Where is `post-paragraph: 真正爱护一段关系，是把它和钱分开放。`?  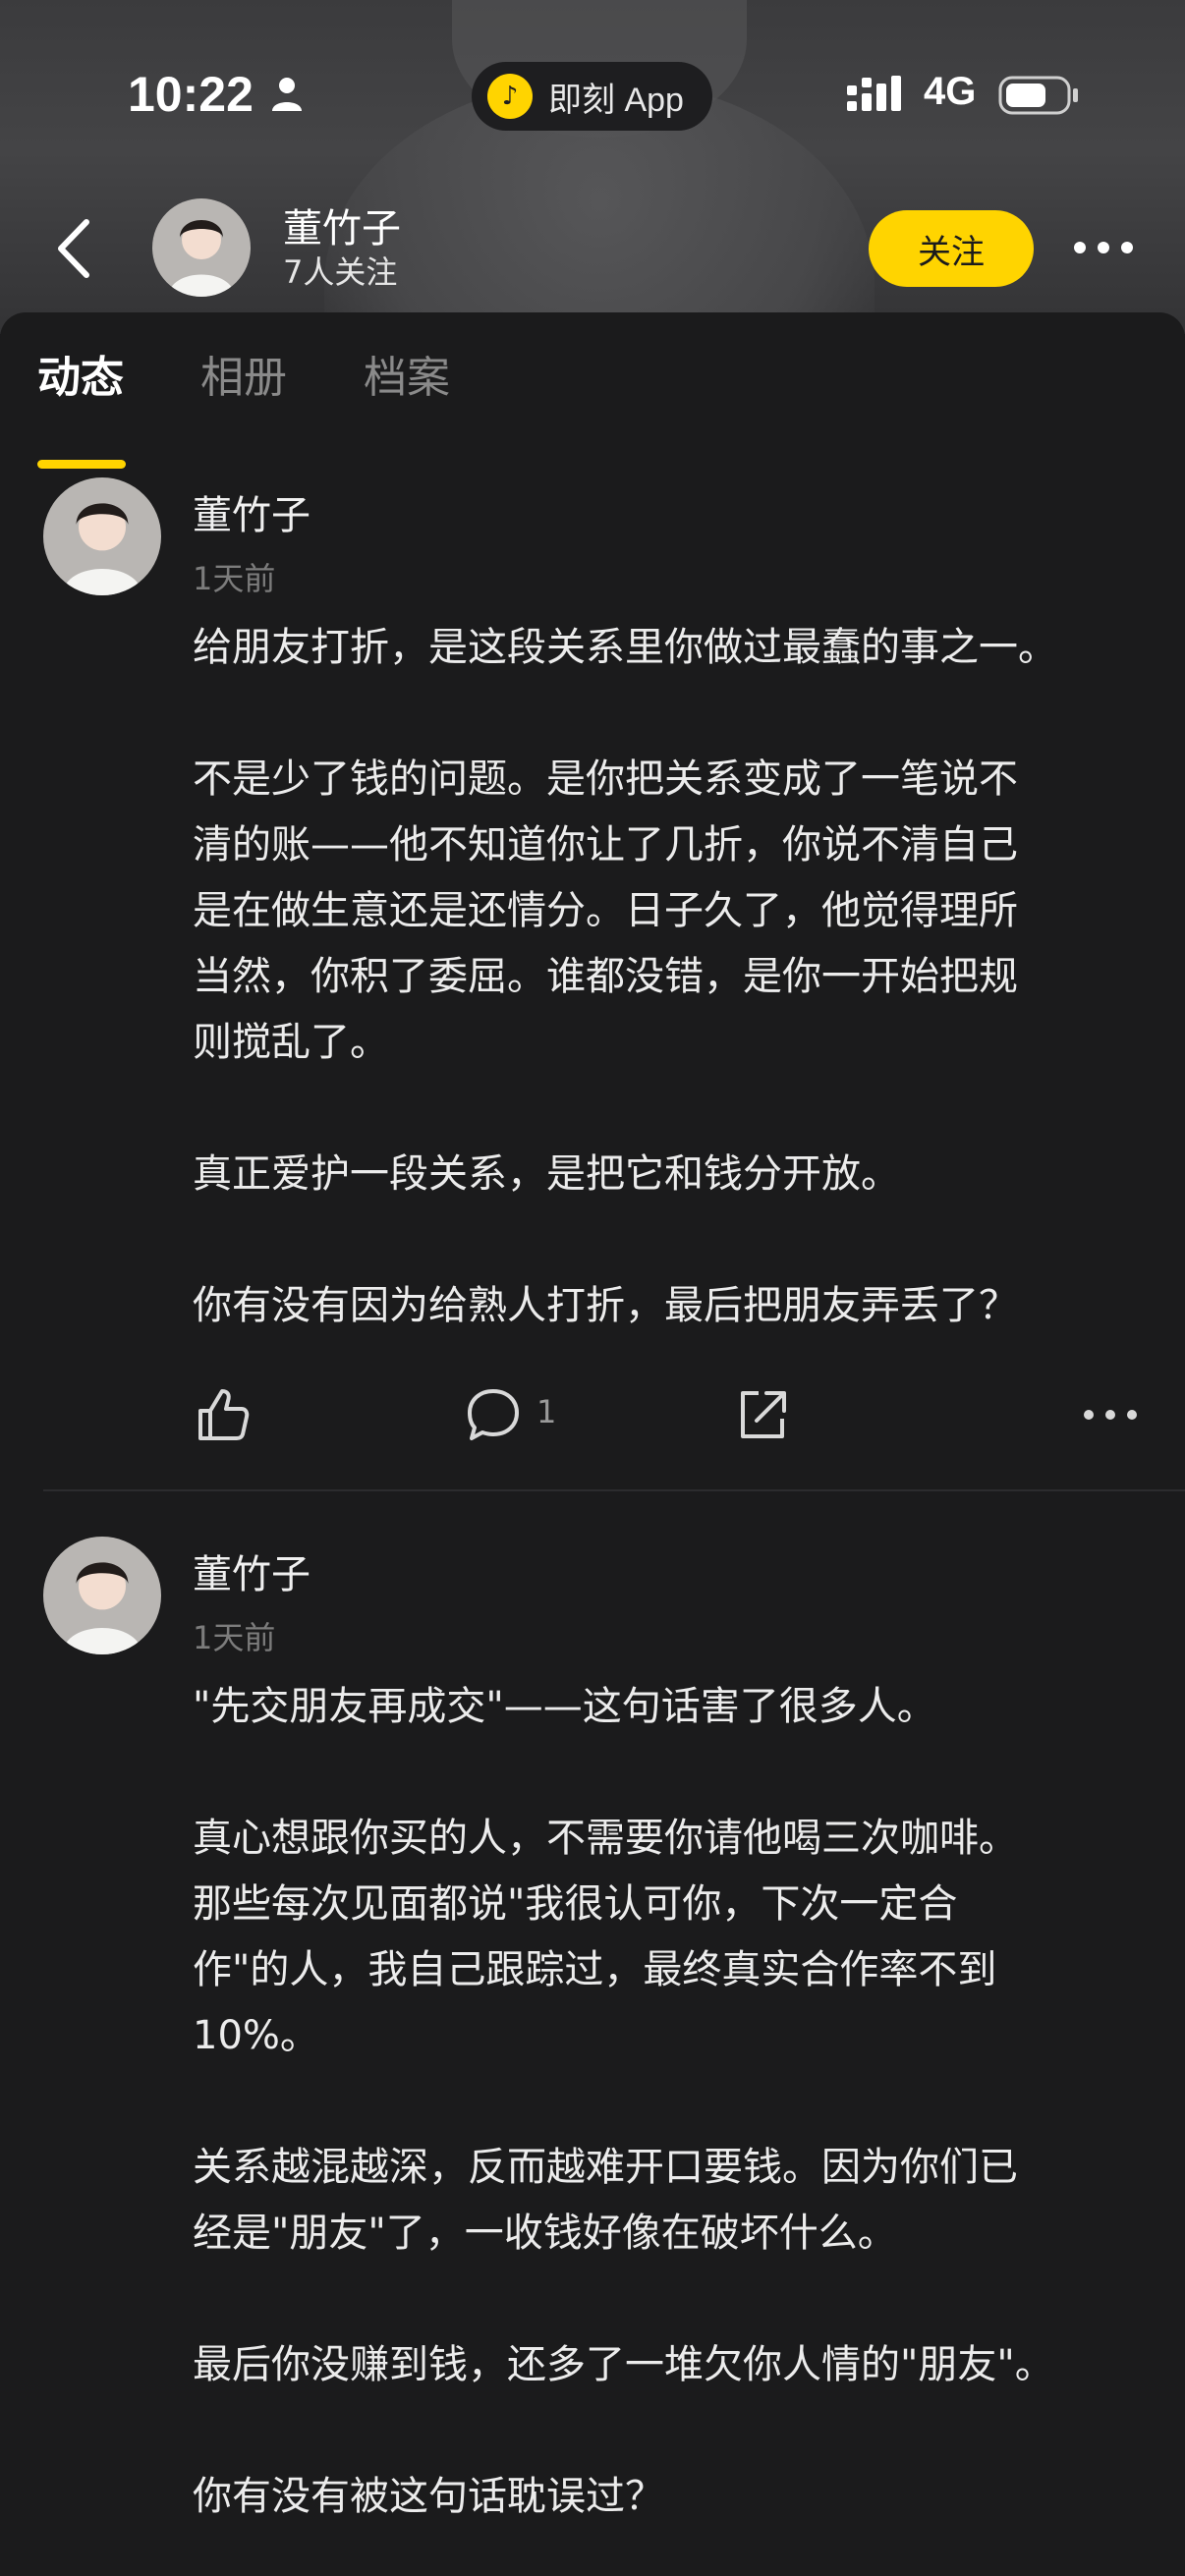 post-paragraph: 真正爱护一段关系，是把它和钱分开放。 is located at coordinates (546, 1174).